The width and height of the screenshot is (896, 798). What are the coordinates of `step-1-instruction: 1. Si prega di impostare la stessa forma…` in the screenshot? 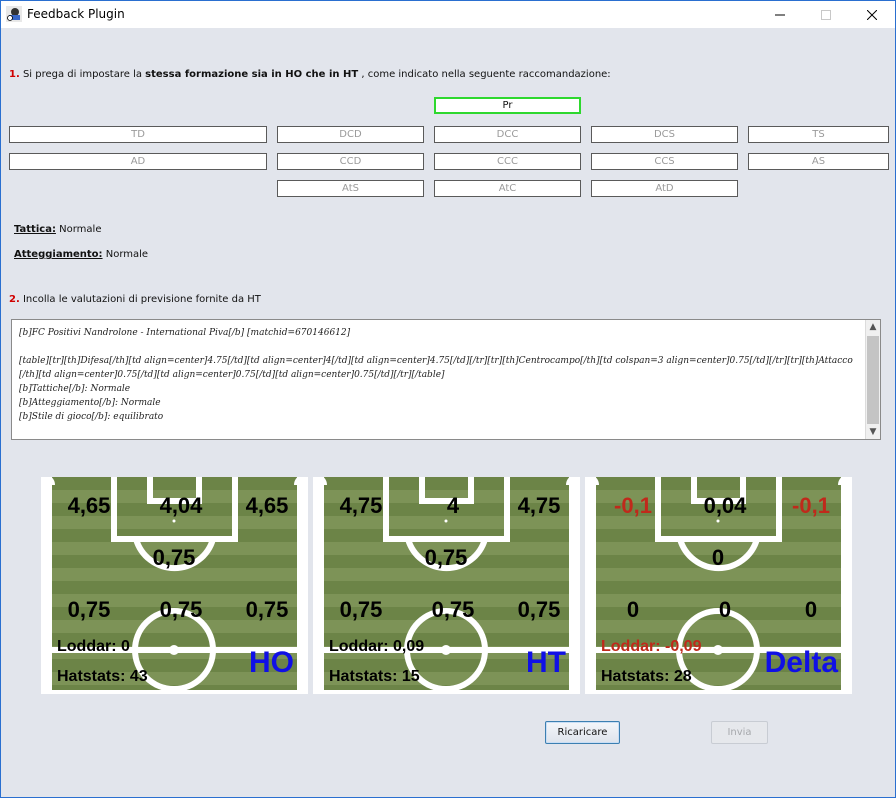 It's located at (310, 74).